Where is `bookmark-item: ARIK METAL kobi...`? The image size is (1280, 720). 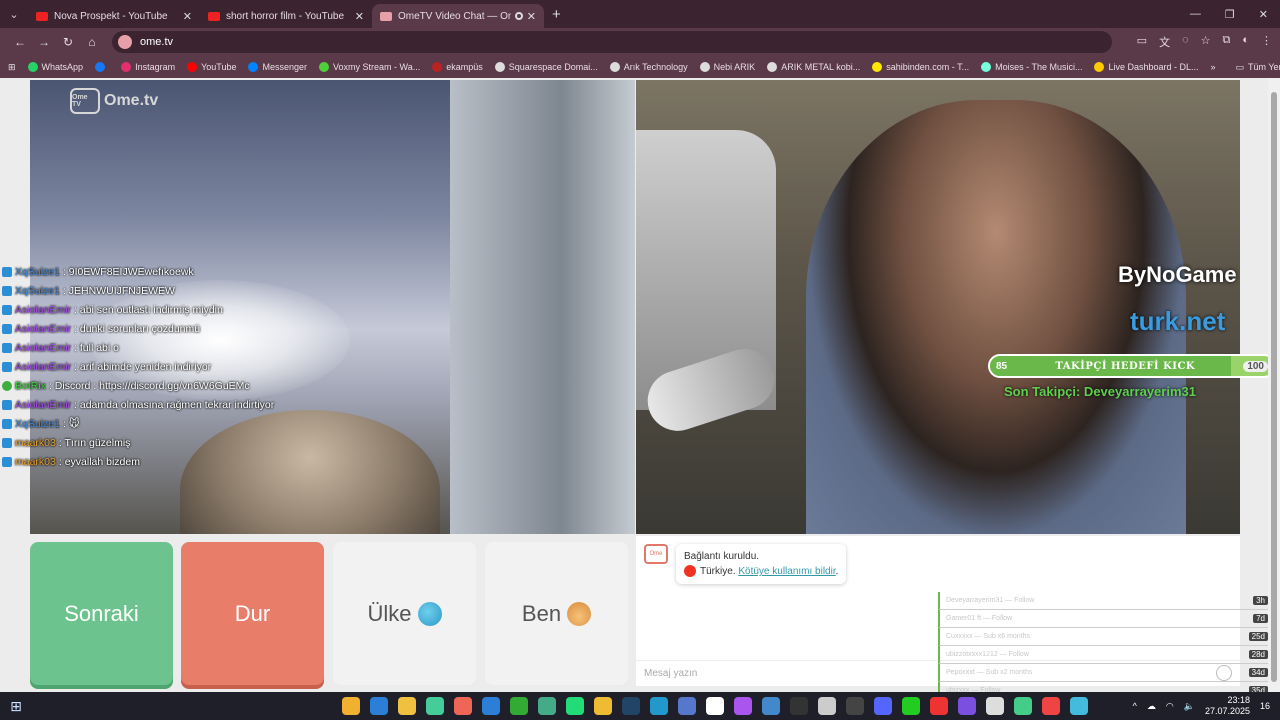
bookmark-item: ARIK METAL kobi... is located at coordinates (813, 67).